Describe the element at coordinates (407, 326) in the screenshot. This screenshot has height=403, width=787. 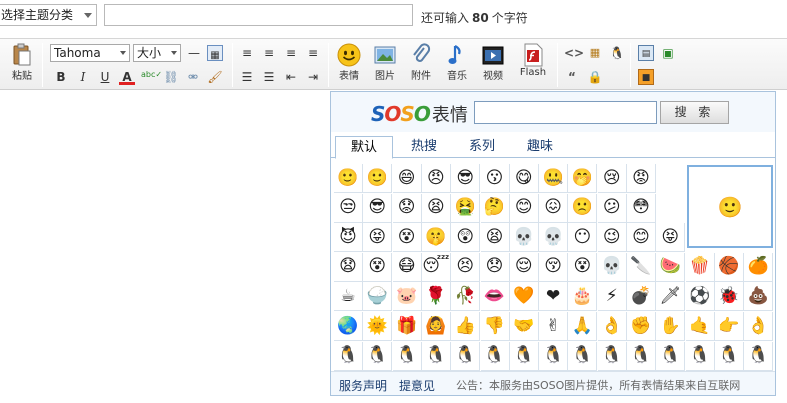
I see `emoticon-cell: 🎁` at that location.